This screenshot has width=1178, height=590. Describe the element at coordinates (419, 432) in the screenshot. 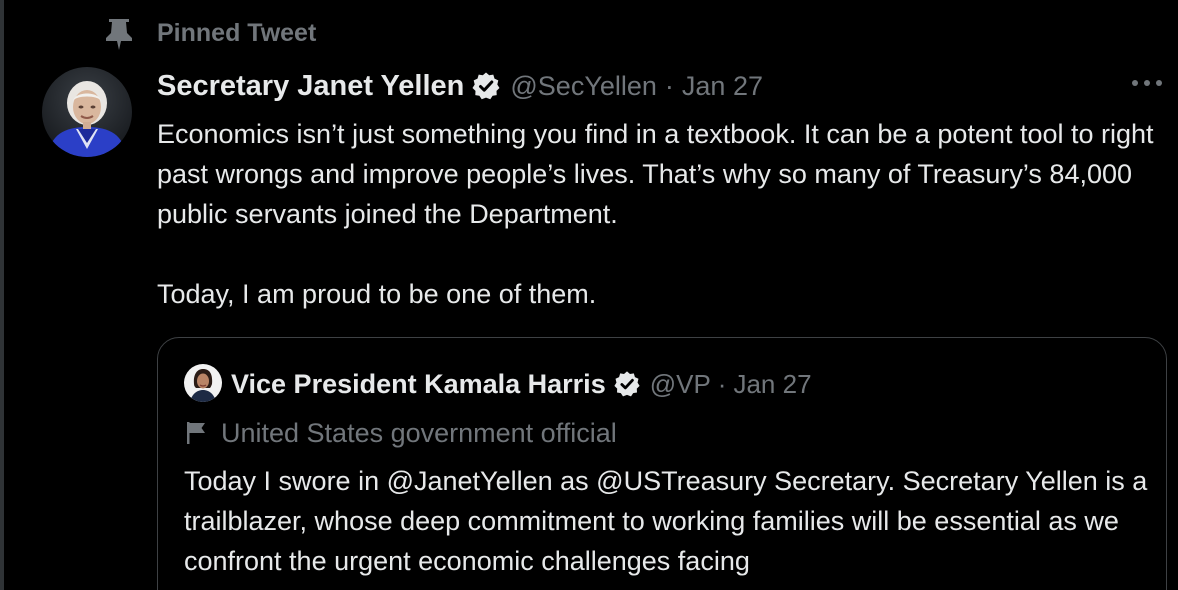

I see `government-label-text: United States government official` at that location.